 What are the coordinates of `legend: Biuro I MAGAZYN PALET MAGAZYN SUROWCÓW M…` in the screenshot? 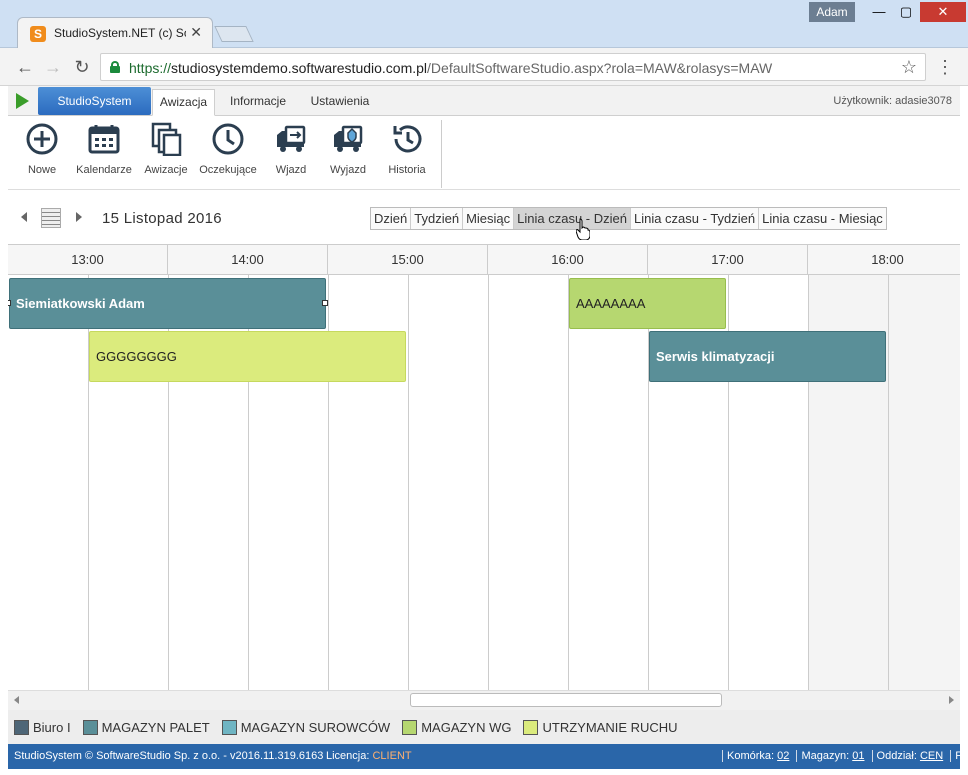 It's located at (484, 727).